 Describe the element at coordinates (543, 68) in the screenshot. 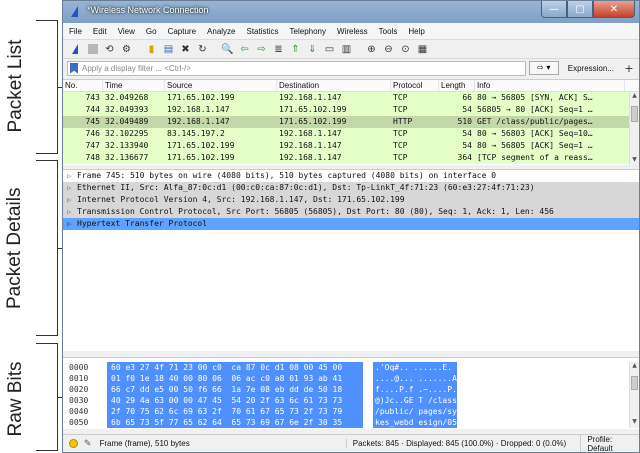

I see `apply-filter-button: ⇨ ▾` at that location.